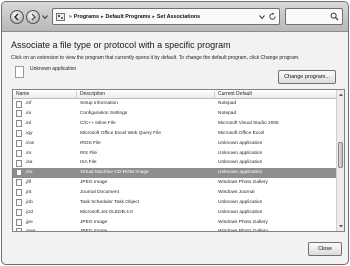 The height and width of the screenshot is (266, 350). What do you see at coordinates (19, 72) in the screenshot?
I see `unknown-application-icon` at bounding box center [19, 72].